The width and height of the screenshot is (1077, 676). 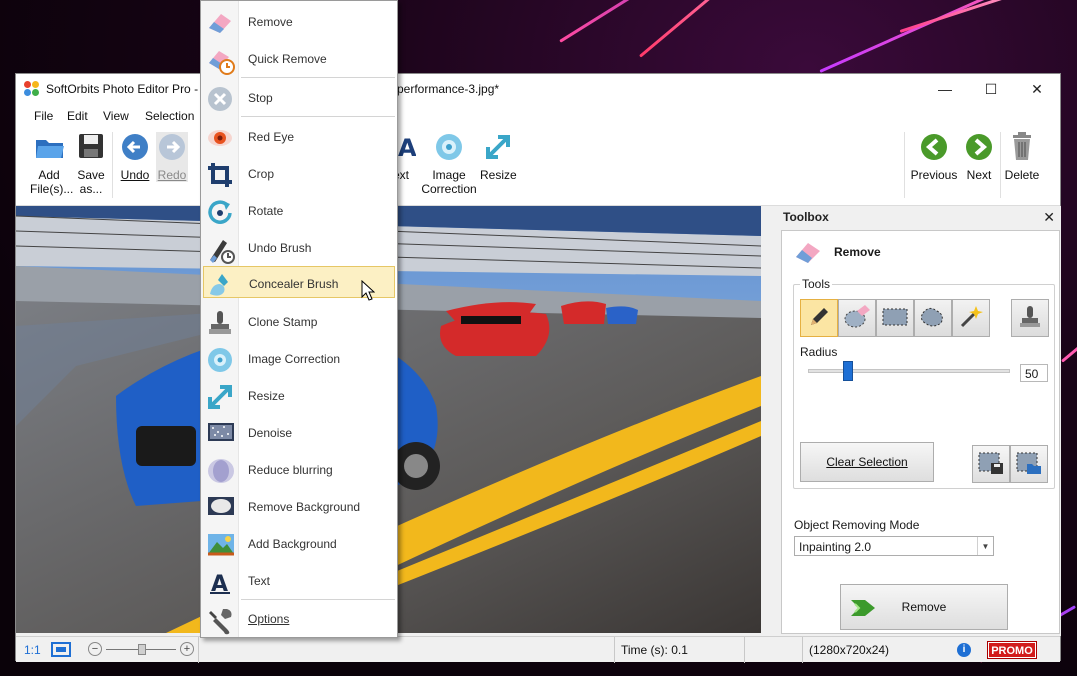 I want to click on remove-mode-header: Remove, so click(x=892, y=253).